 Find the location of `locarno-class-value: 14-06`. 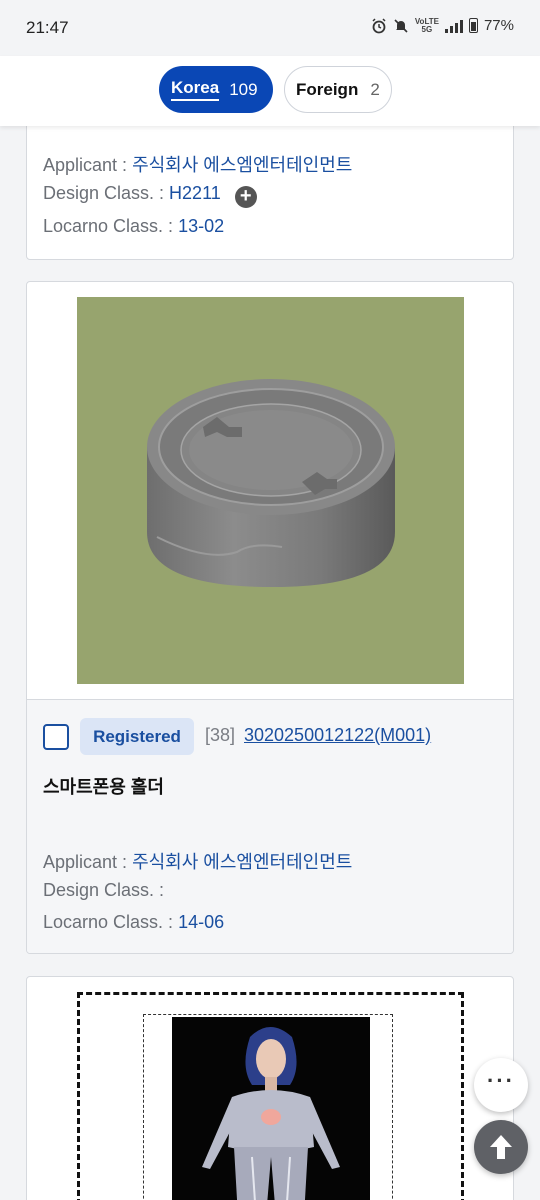

locarno-class-value: 14-06 is located at coordinates (201, 922).